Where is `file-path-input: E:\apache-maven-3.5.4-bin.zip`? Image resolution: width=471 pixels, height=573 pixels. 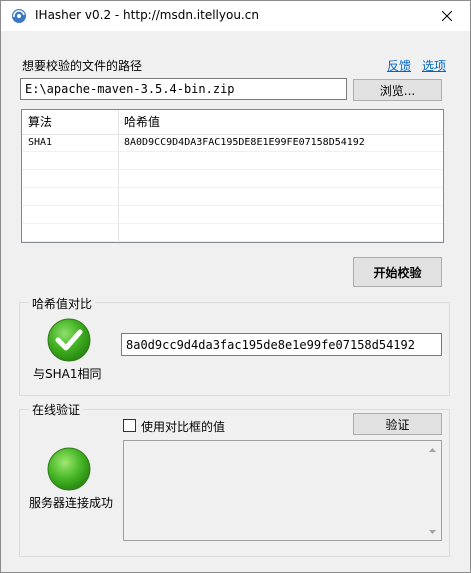 file-path-input: E:\apache-maven-3.5.4-bin.zip is located at coordinates (183, 89).